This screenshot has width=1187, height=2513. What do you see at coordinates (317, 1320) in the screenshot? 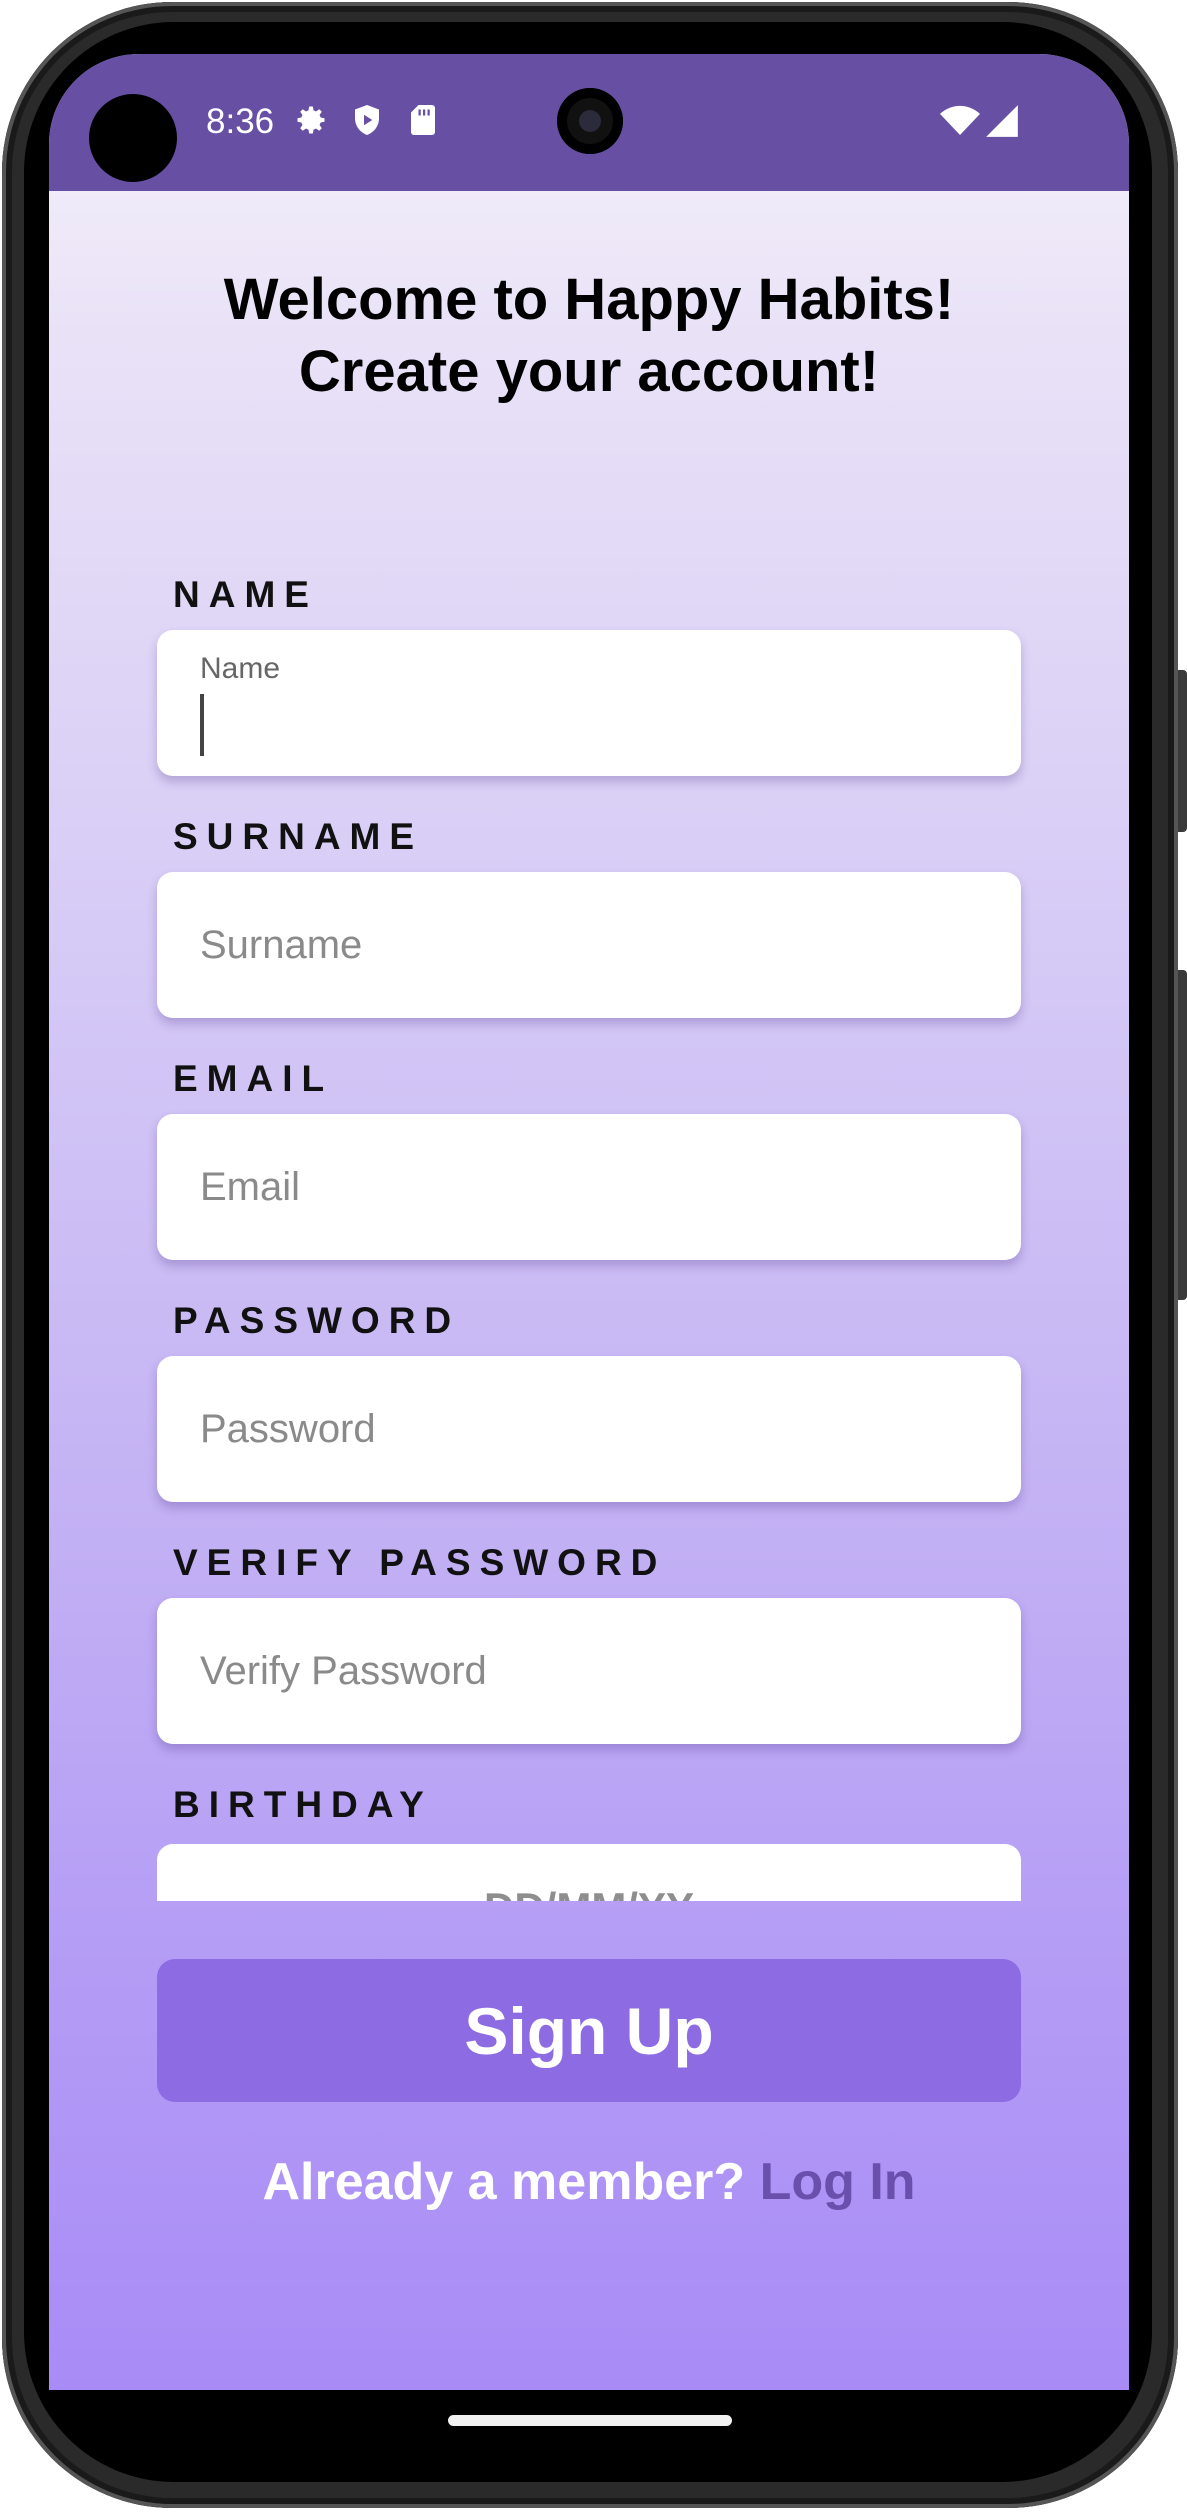
I see `password-label: PASSWORD` at bounding box center [317, 1320].